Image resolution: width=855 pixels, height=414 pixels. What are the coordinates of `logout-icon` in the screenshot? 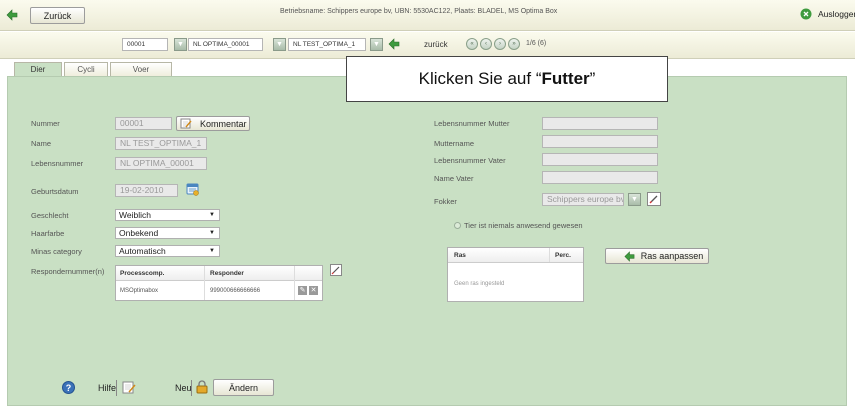 It's located at (806, 14).